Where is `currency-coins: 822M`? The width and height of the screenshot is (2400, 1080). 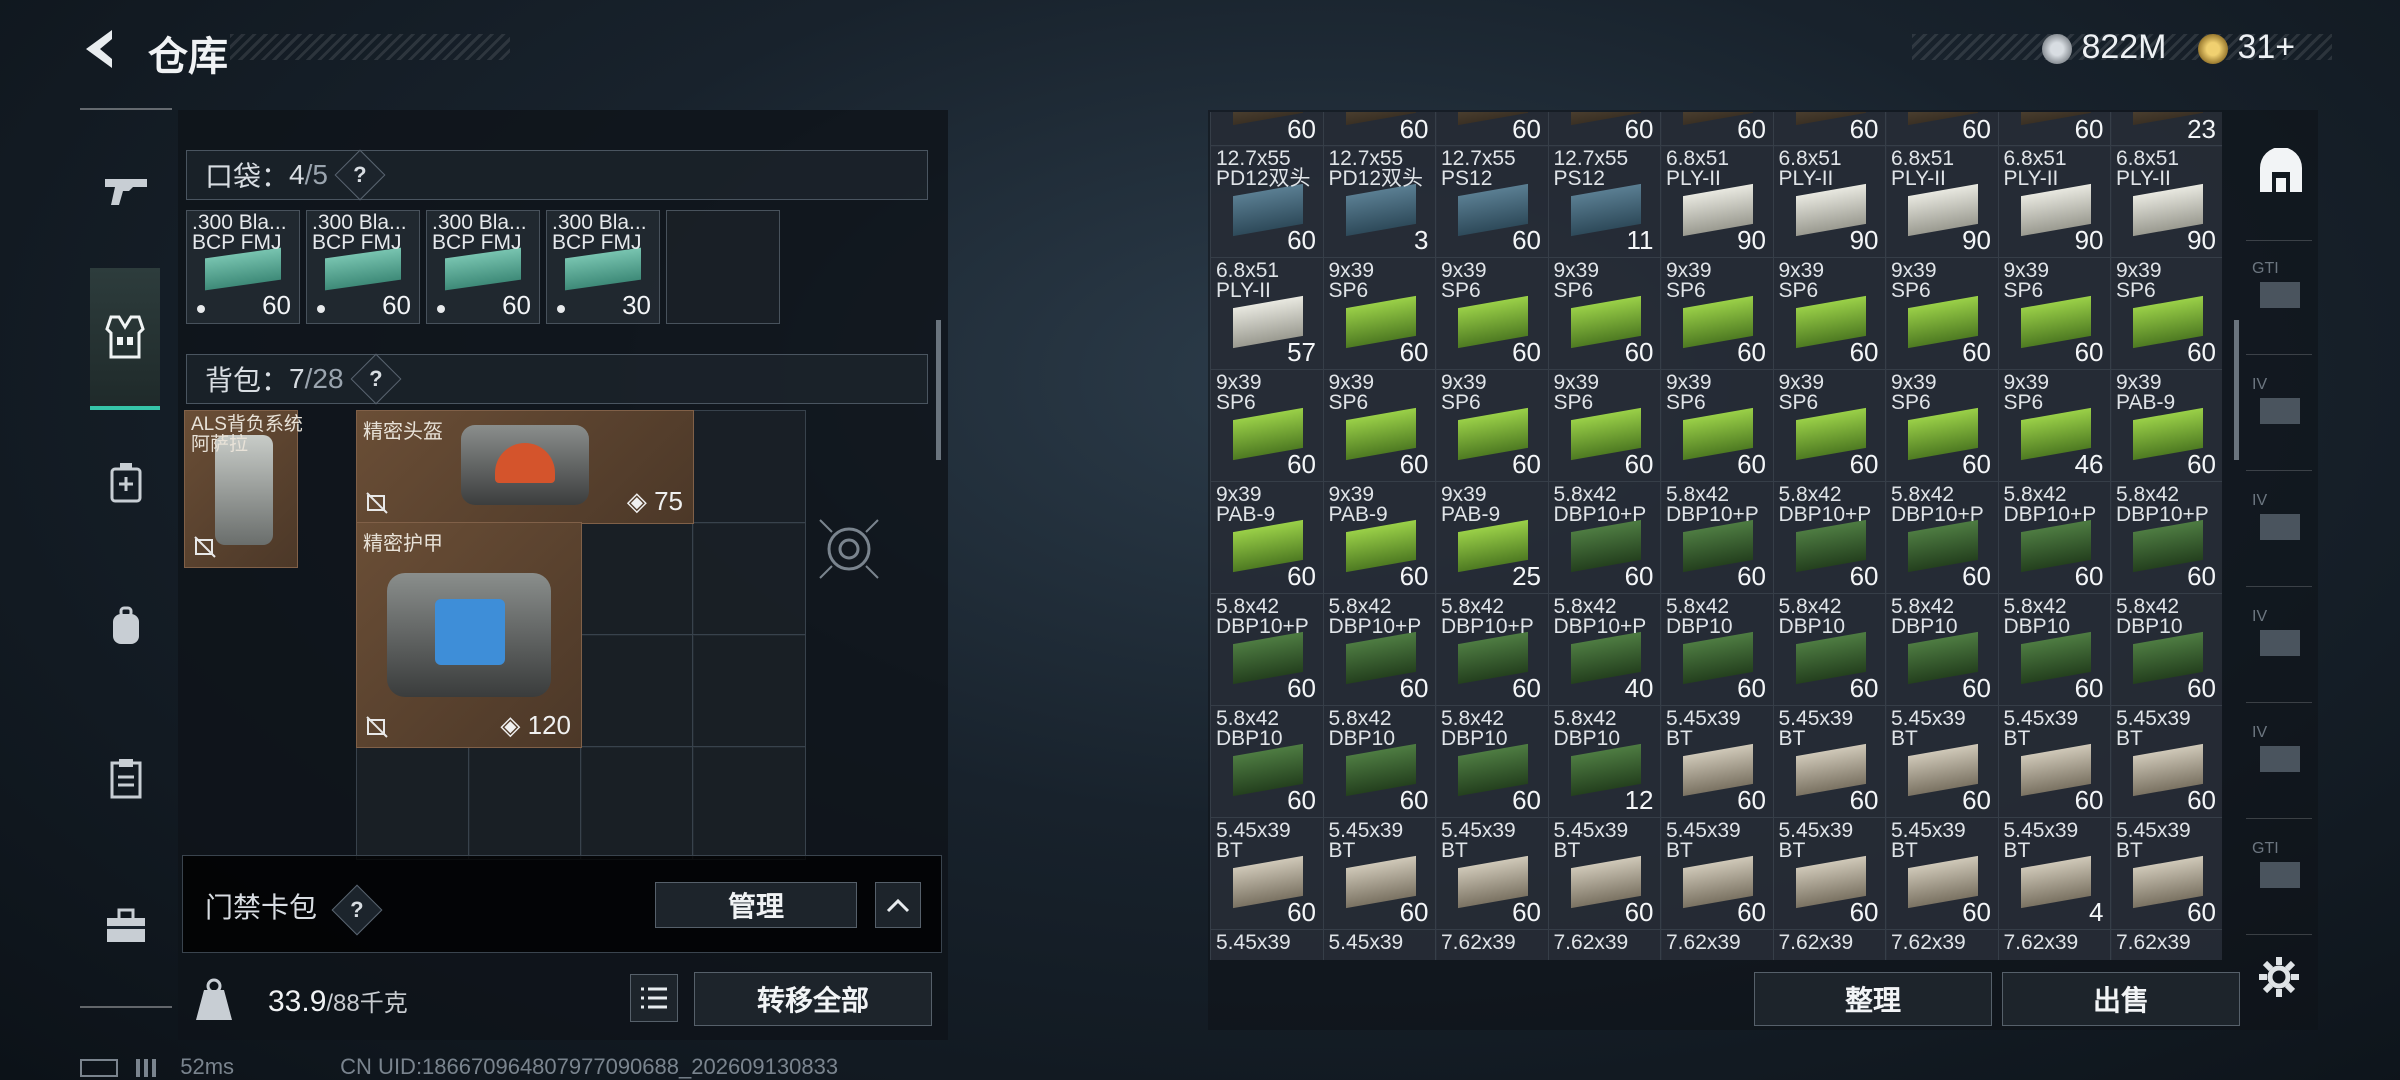
currency-coins: 822M is located at coordinates (2104, 47).